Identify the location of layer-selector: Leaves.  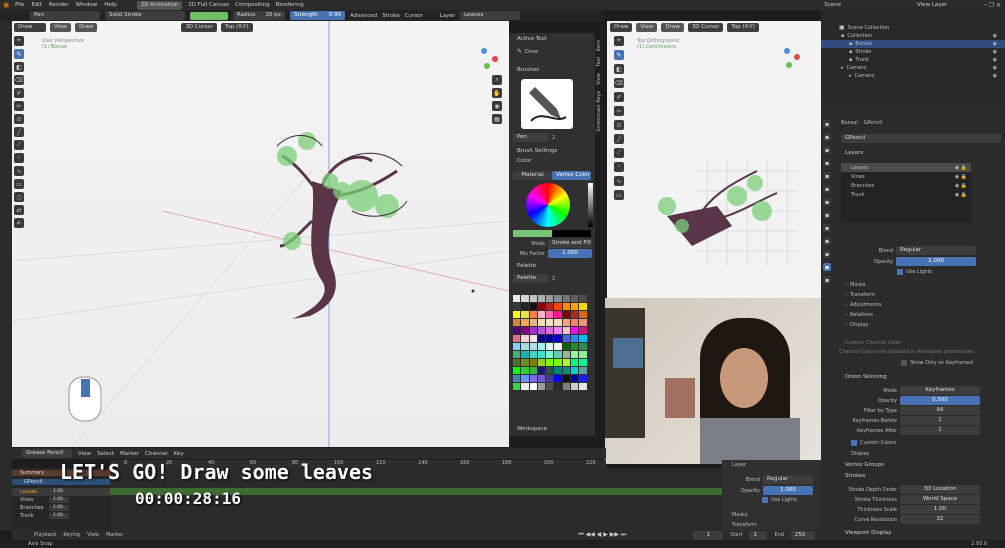
(490, 15).